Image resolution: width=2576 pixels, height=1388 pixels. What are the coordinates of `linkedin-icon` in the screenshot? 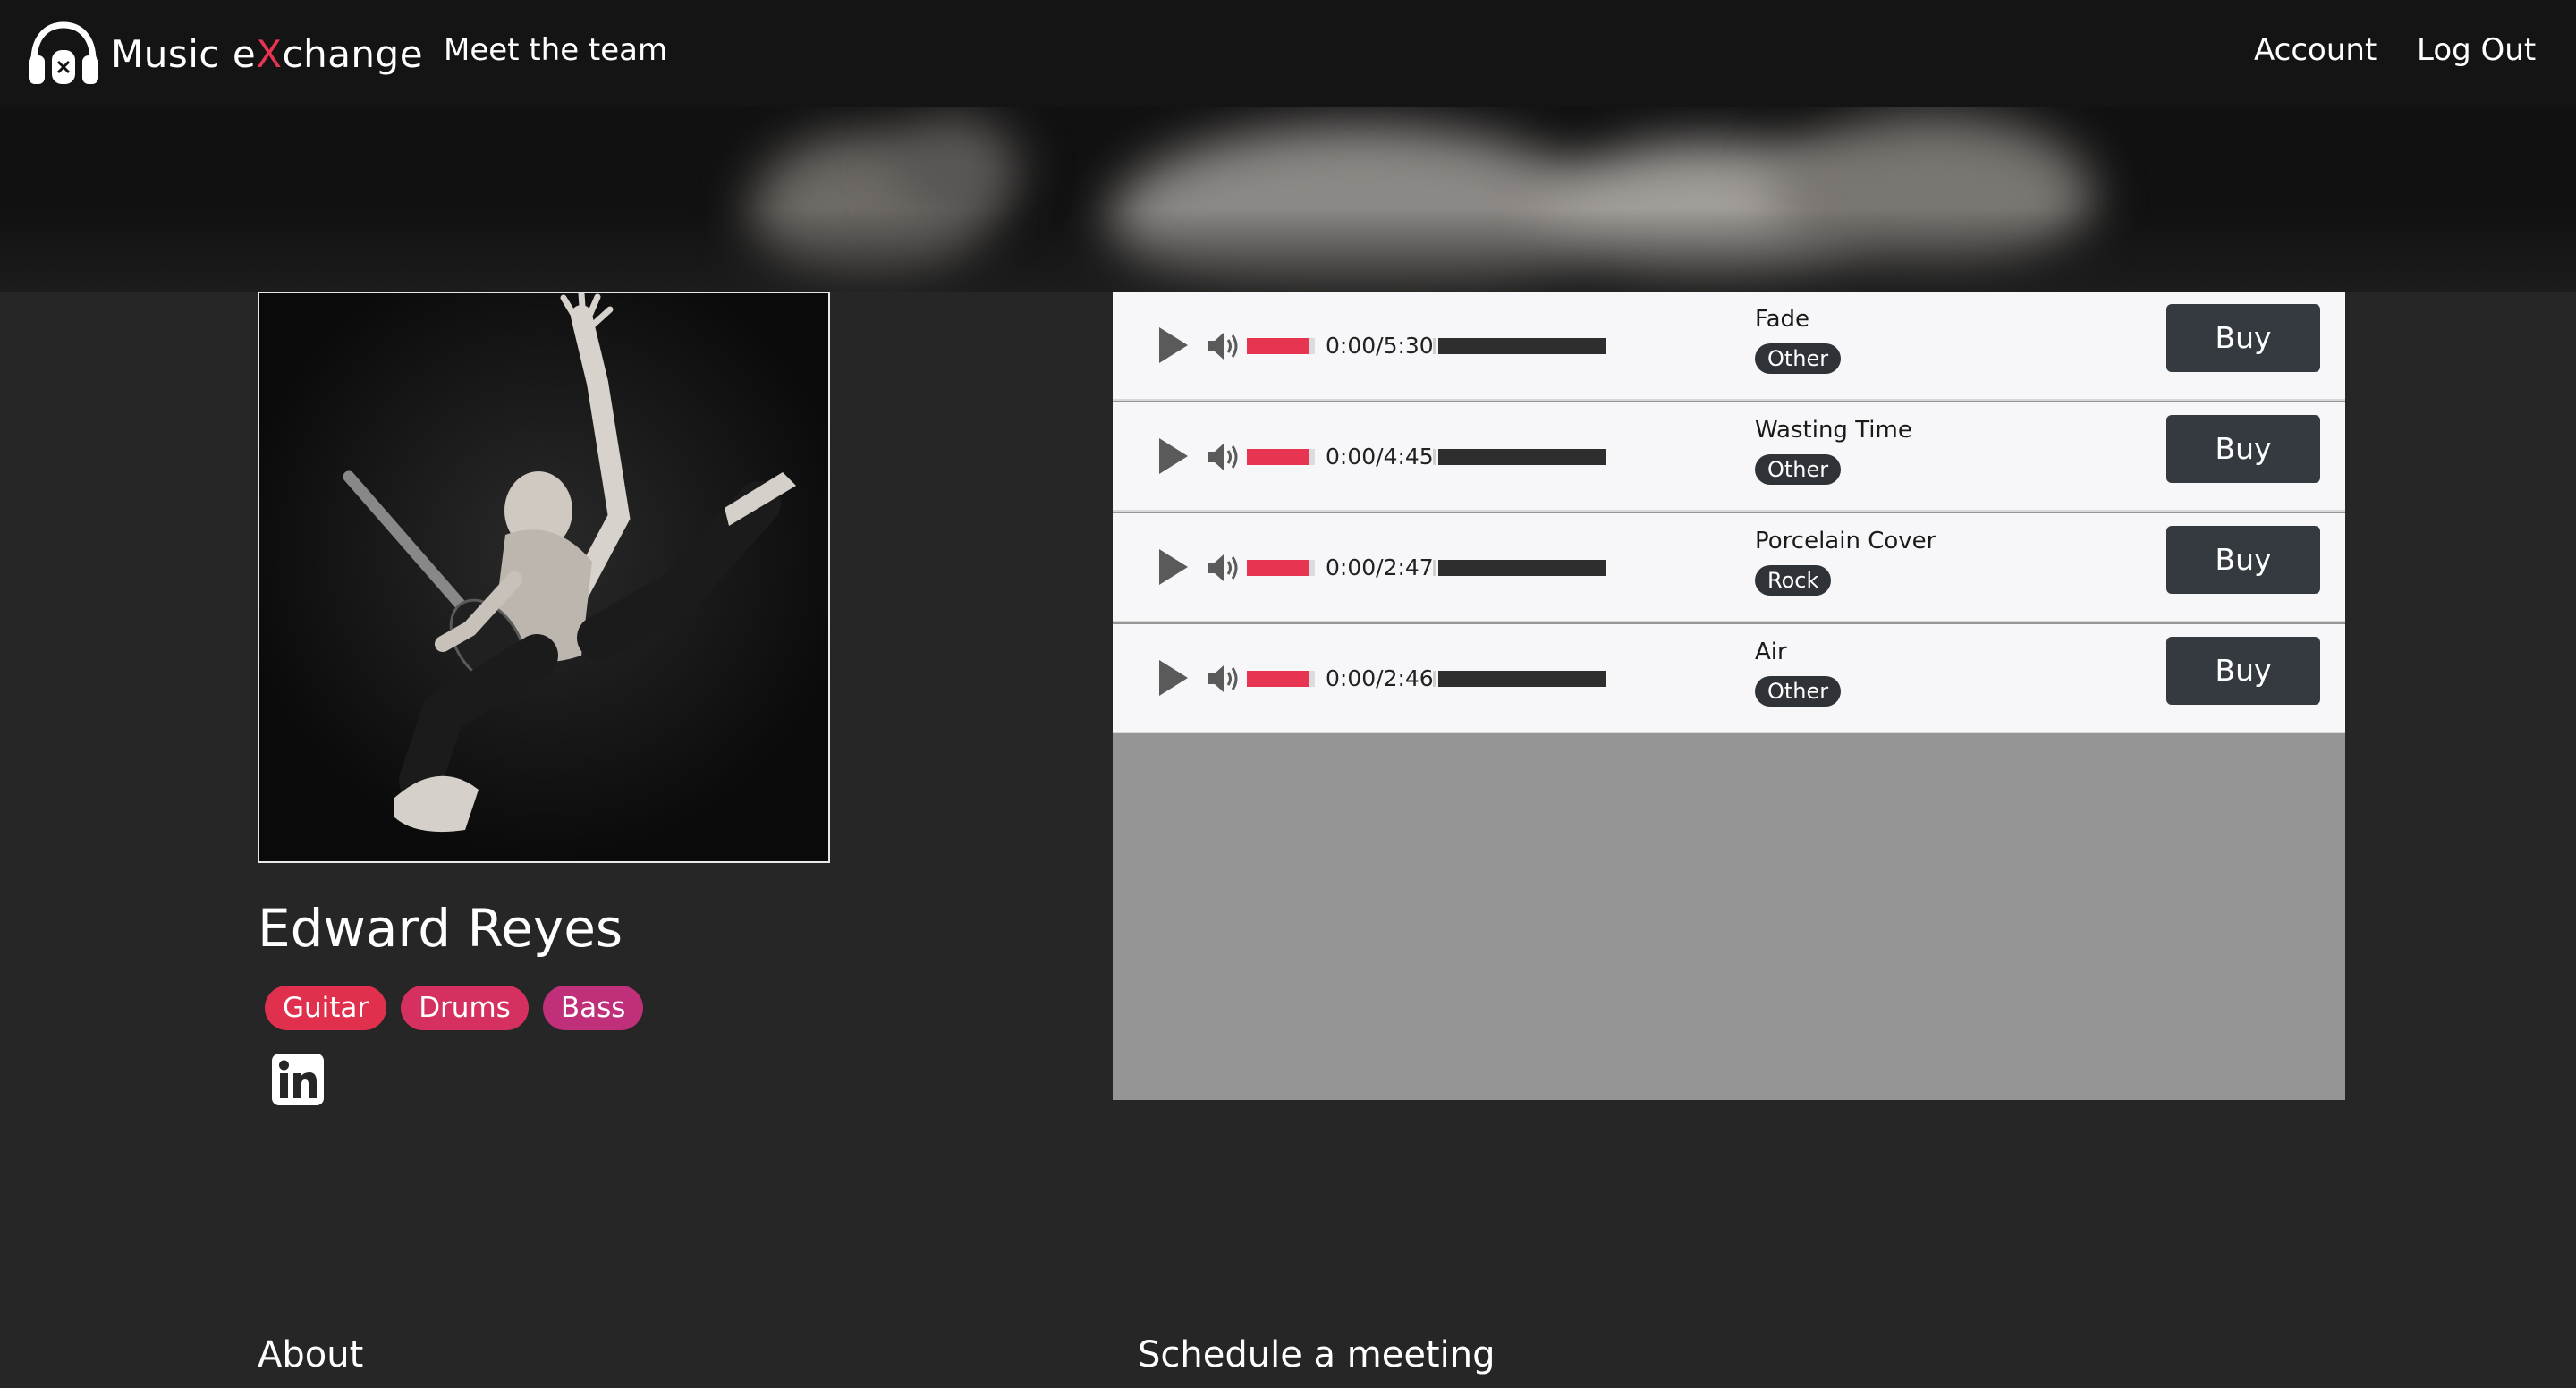 It's located at (298, 1080).